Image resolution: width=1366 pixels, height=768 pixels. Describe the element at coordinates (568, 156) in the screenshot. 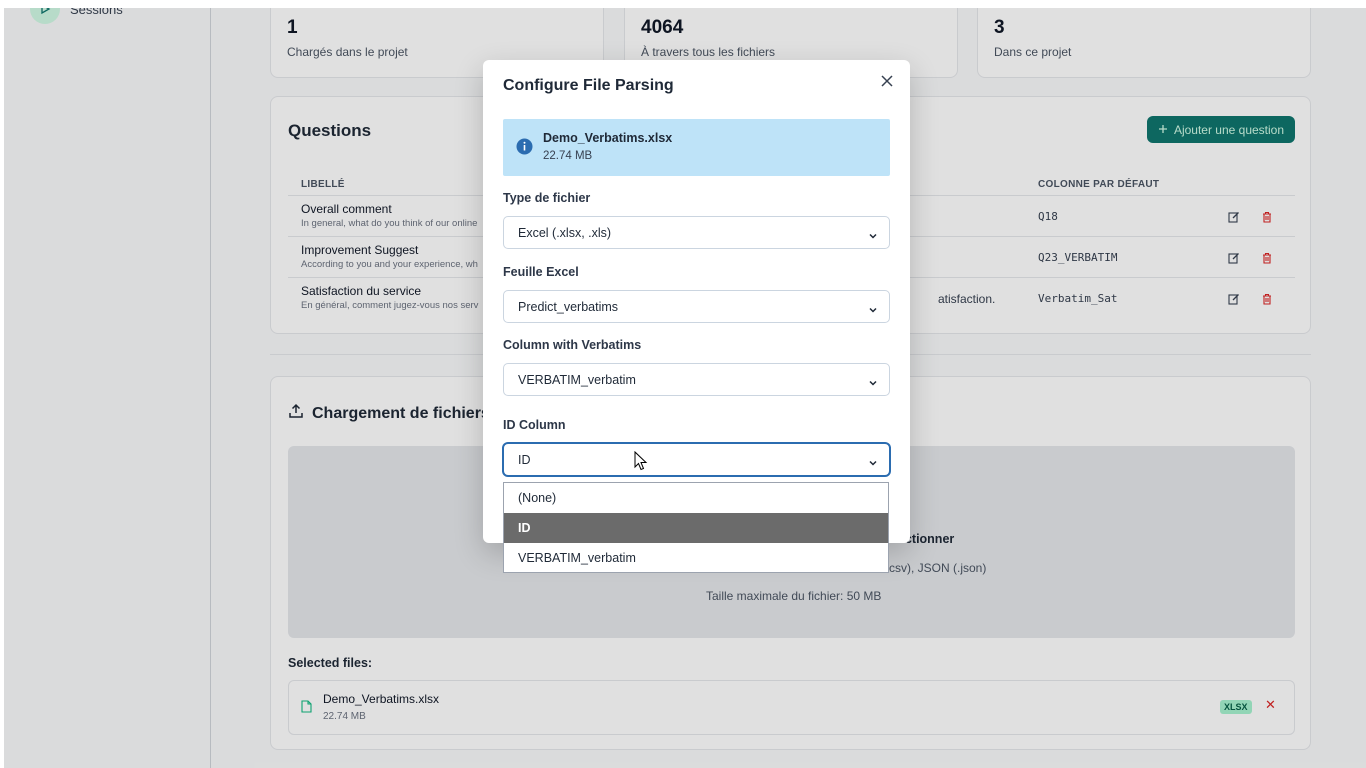

I see `info-file-size: 22.74 MB` at that location.